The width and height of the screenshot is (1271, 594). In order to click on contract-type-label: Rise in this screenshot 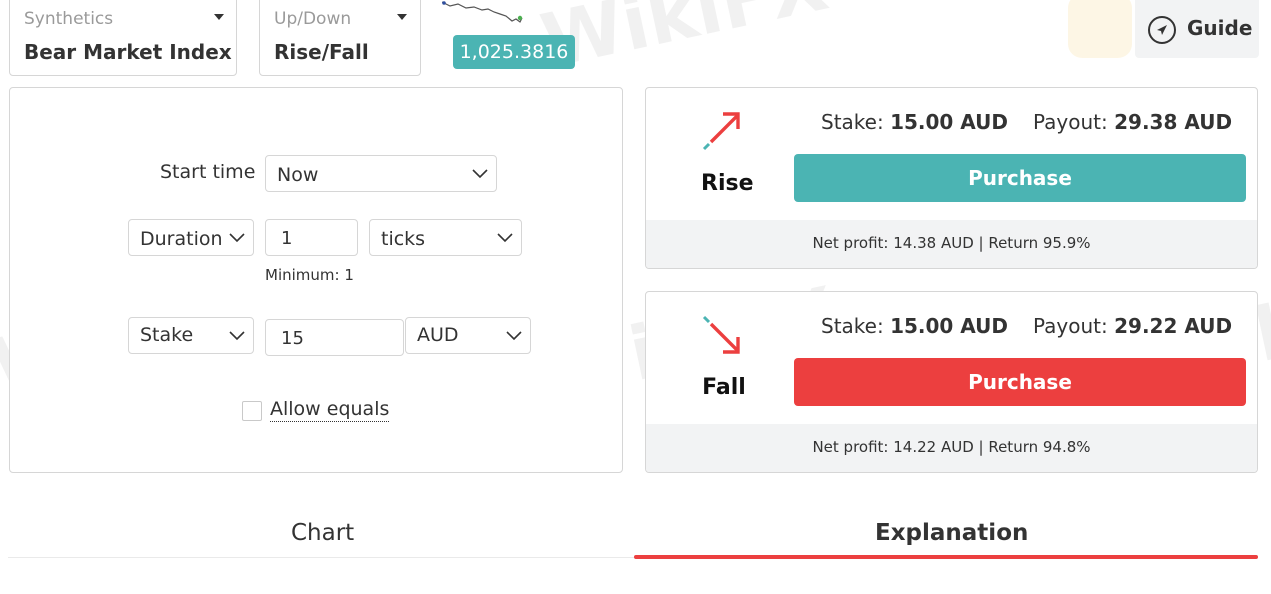, I will do `click(727, 183)`.